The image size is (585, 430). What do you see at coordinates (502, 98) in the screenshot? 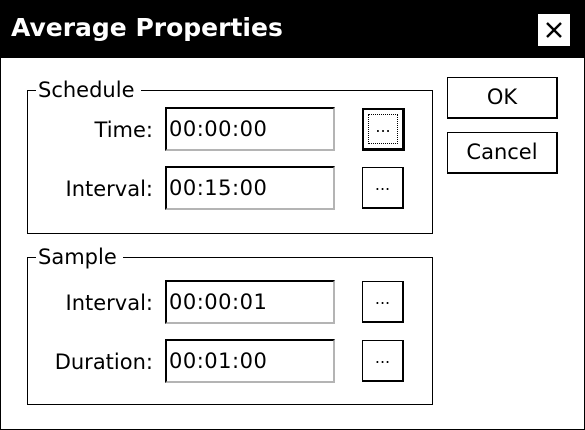
I see `ok-button: OK` at bounding box center [502, 98].